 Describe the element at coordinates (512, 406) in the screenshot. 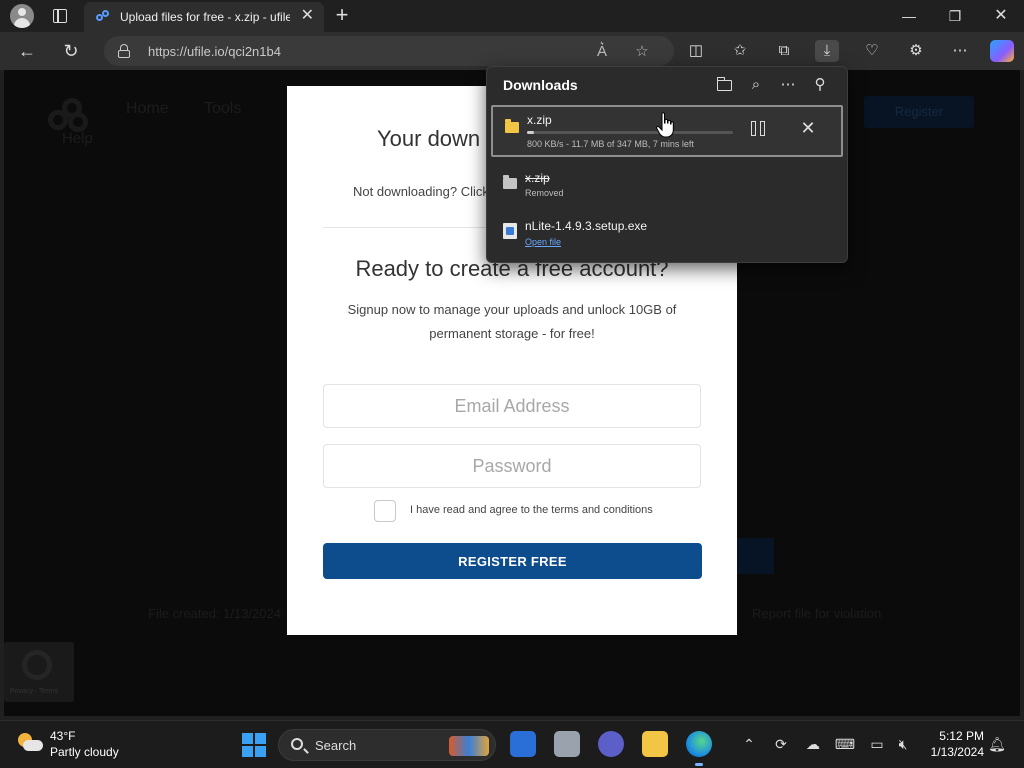

I see `email-field` at that location.